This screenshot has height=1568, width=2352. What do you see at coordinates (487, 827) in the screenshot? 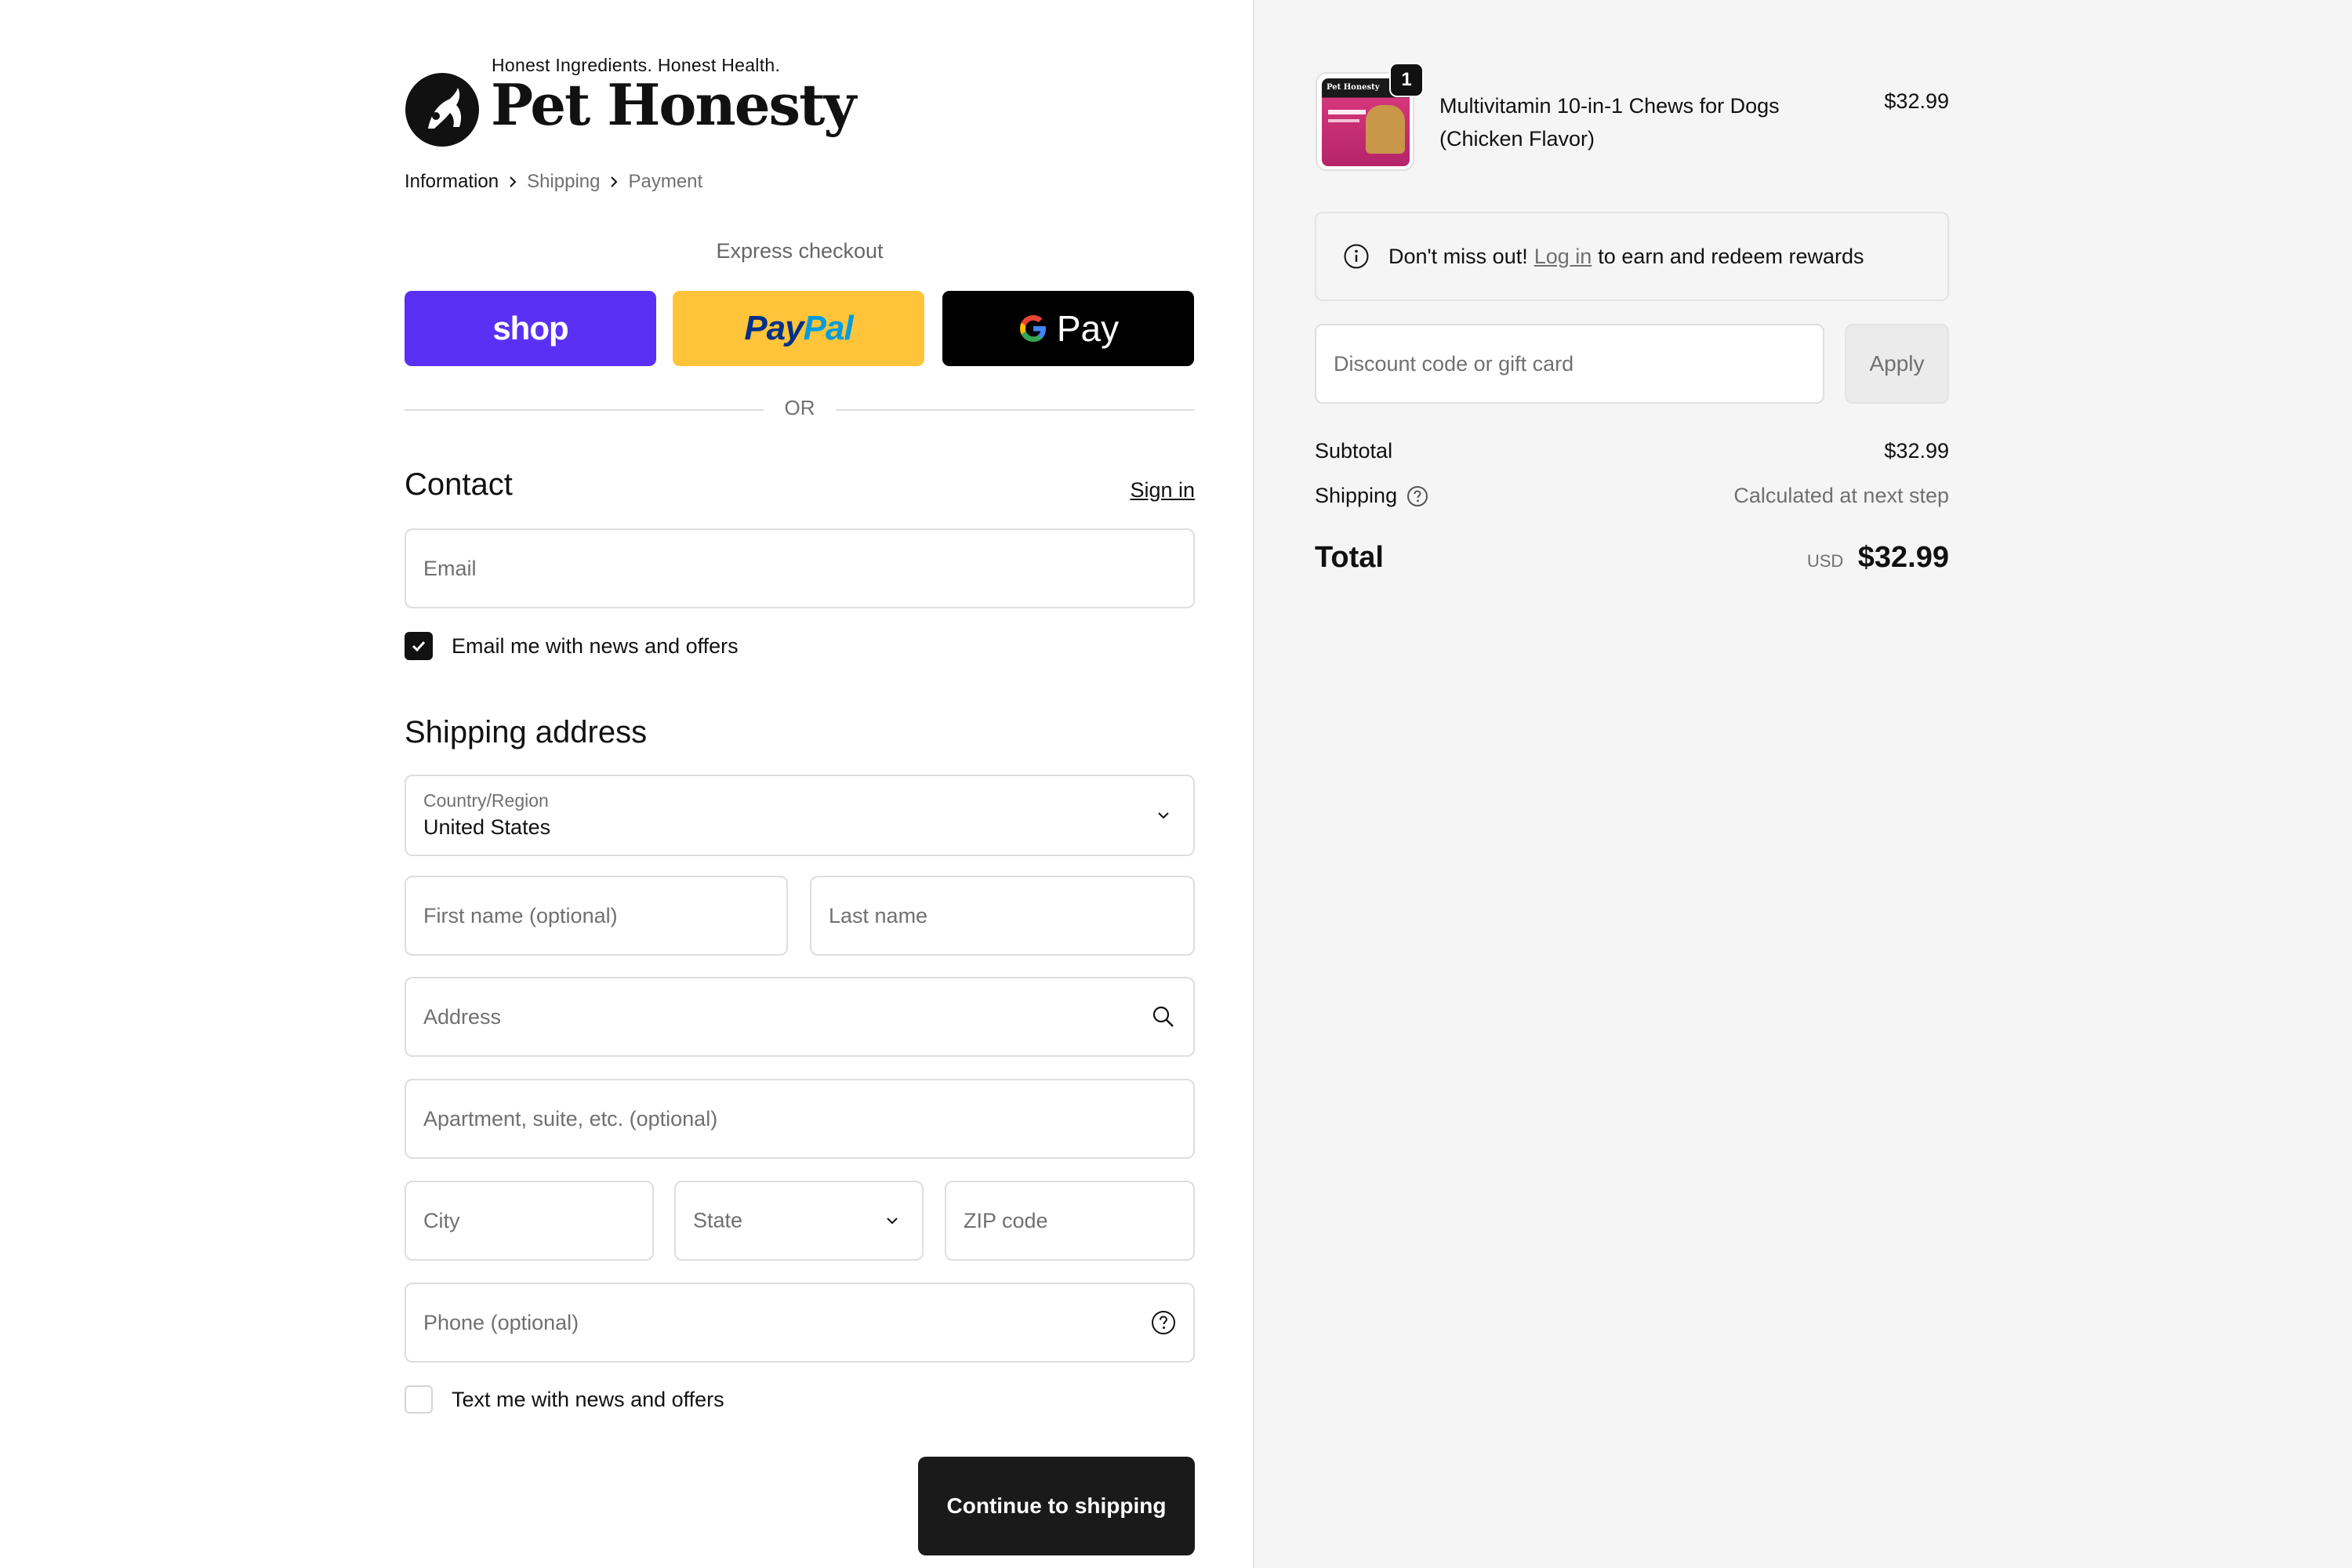
I see `country-value: United States` at bounding box center [487, 827].